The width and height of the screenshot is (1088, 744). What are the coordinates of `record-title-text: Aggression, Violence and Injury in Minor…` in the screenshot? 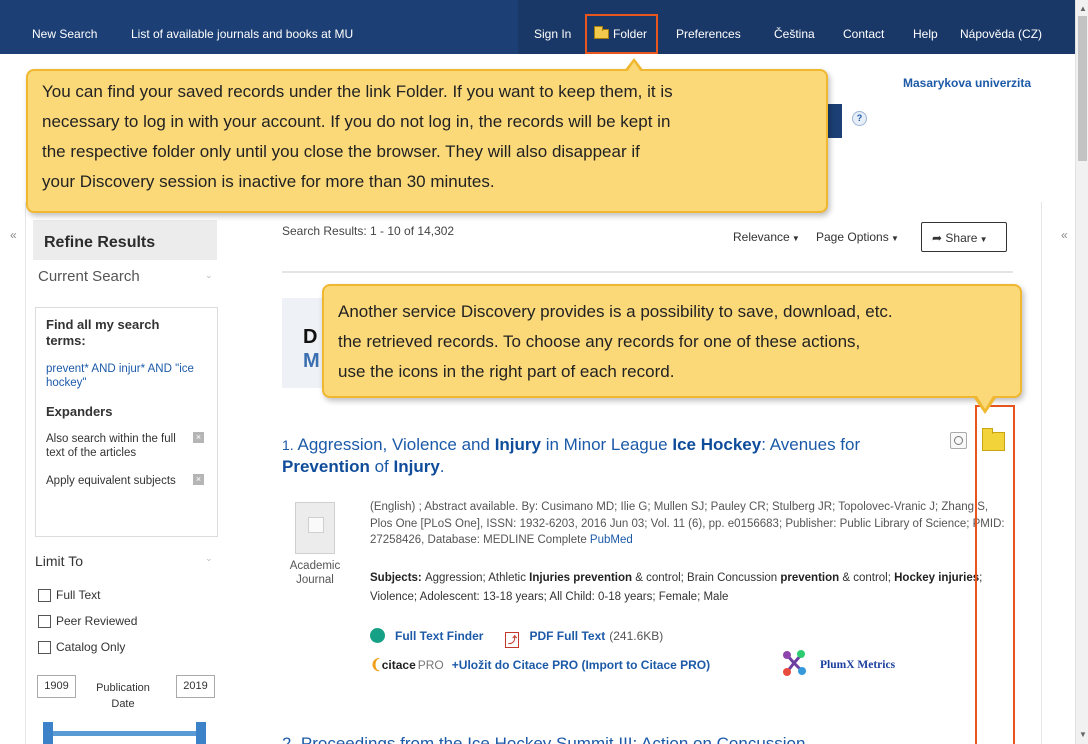 It's located at (571, 455).